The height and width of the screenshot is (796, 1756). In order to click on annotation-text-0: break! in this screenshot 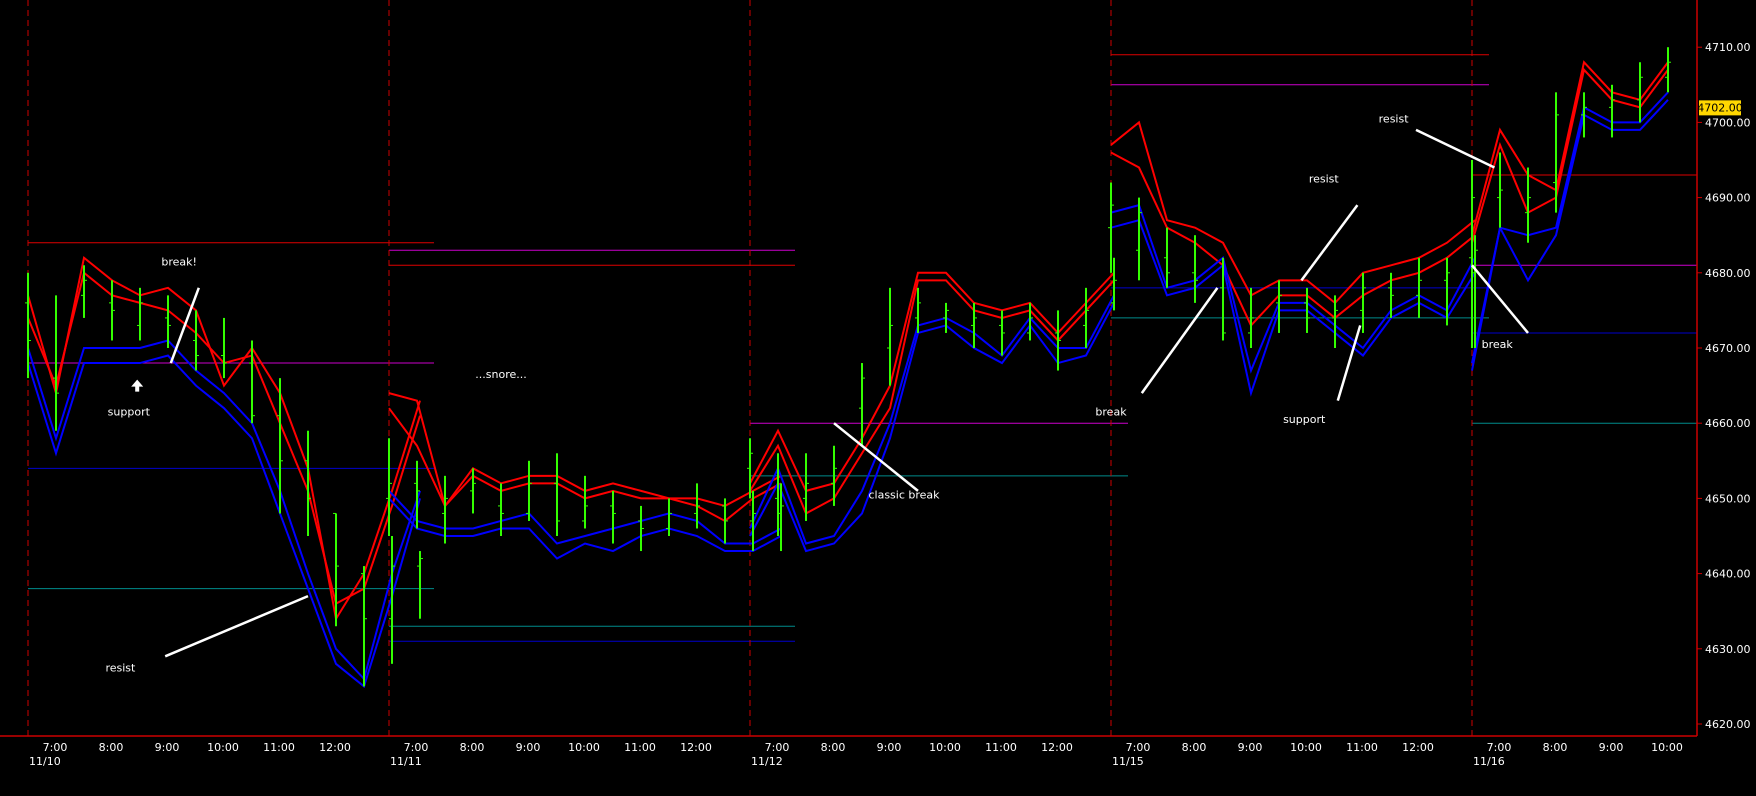, I will do `click(179, 261)`.